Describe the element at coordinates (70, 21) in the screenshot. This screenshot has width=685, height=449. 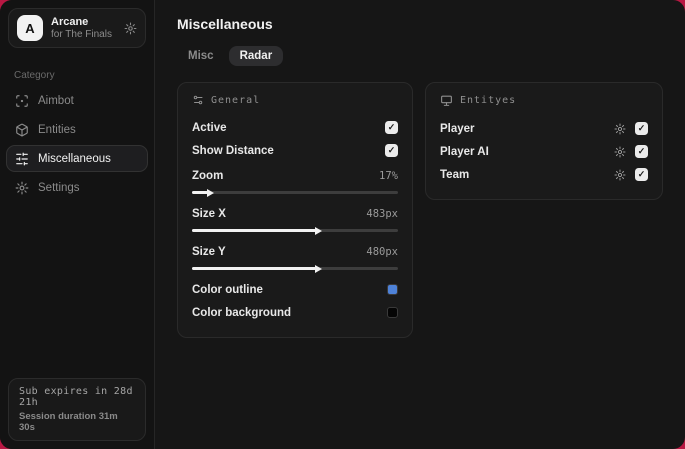
I see `app-name: Arcane` at that location.